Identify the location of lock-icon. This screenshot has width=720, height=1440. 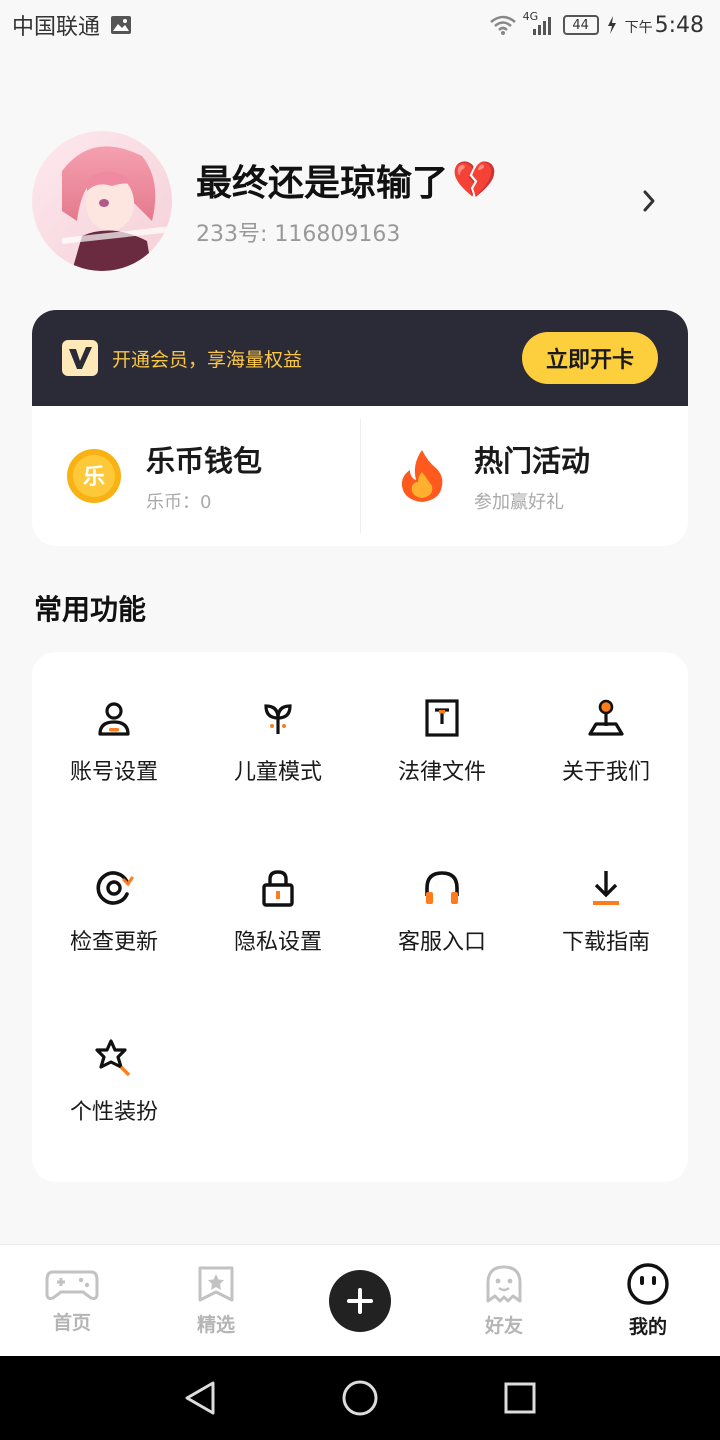
(278, 888).